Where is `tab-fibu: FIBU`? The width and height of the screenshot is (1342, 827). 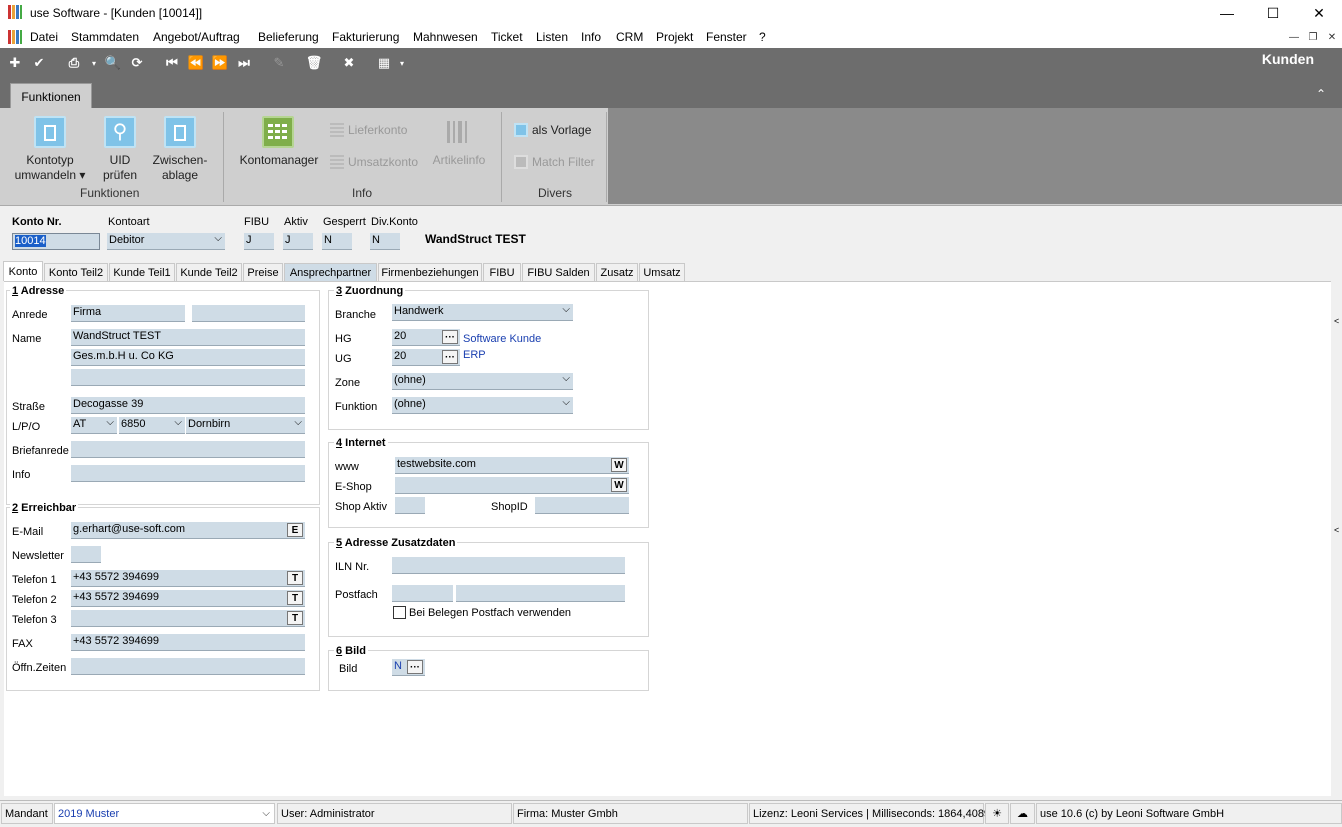 tab-fibu: FIBU is located at coordinates (502, 272).